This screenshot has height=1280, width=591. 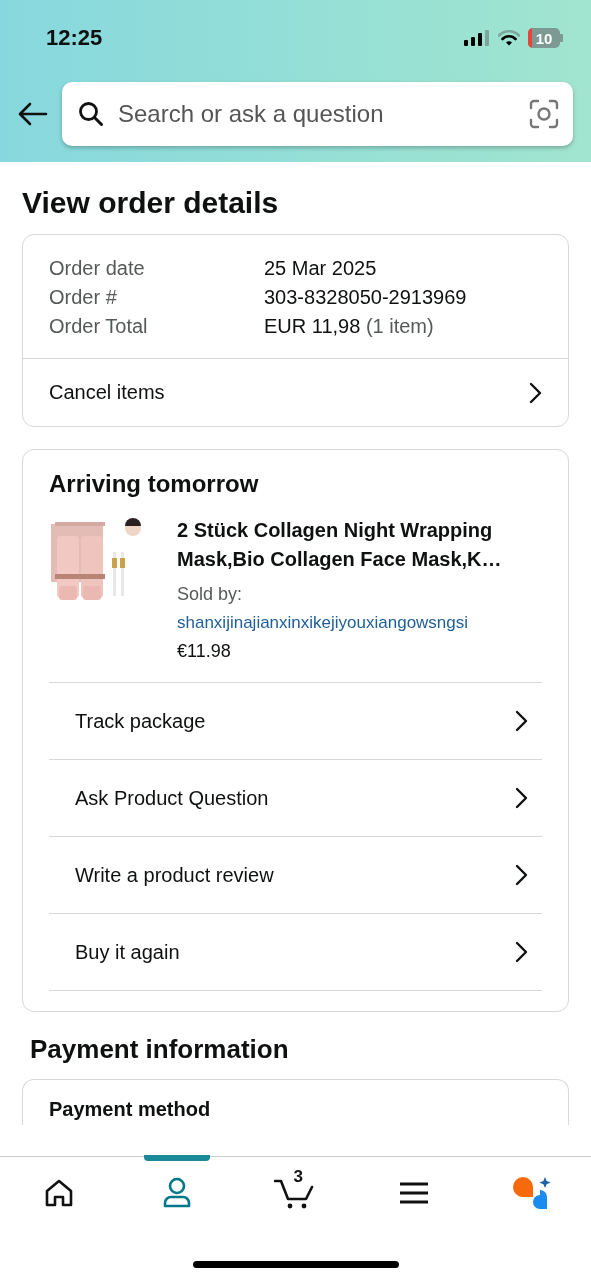 What do you see at coordinates (99, 326) in the screenshot?
I see `field-label: Order Total` at bounding box center [99, 326].